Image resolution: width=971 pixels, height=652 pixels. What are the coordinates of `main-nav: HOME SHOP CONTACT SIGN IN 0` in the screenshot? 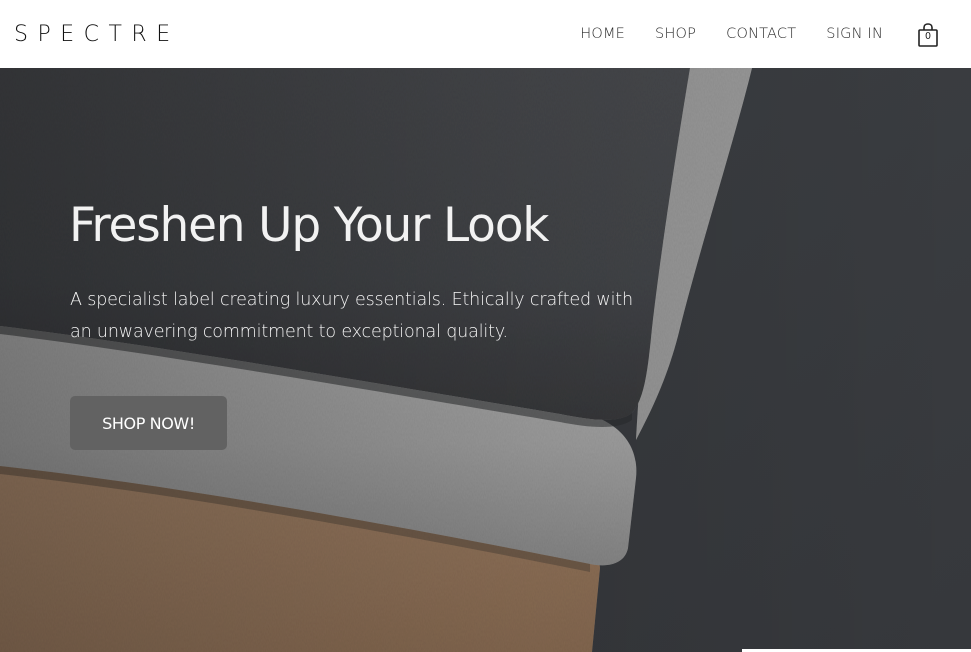 It's located at (744, 34).